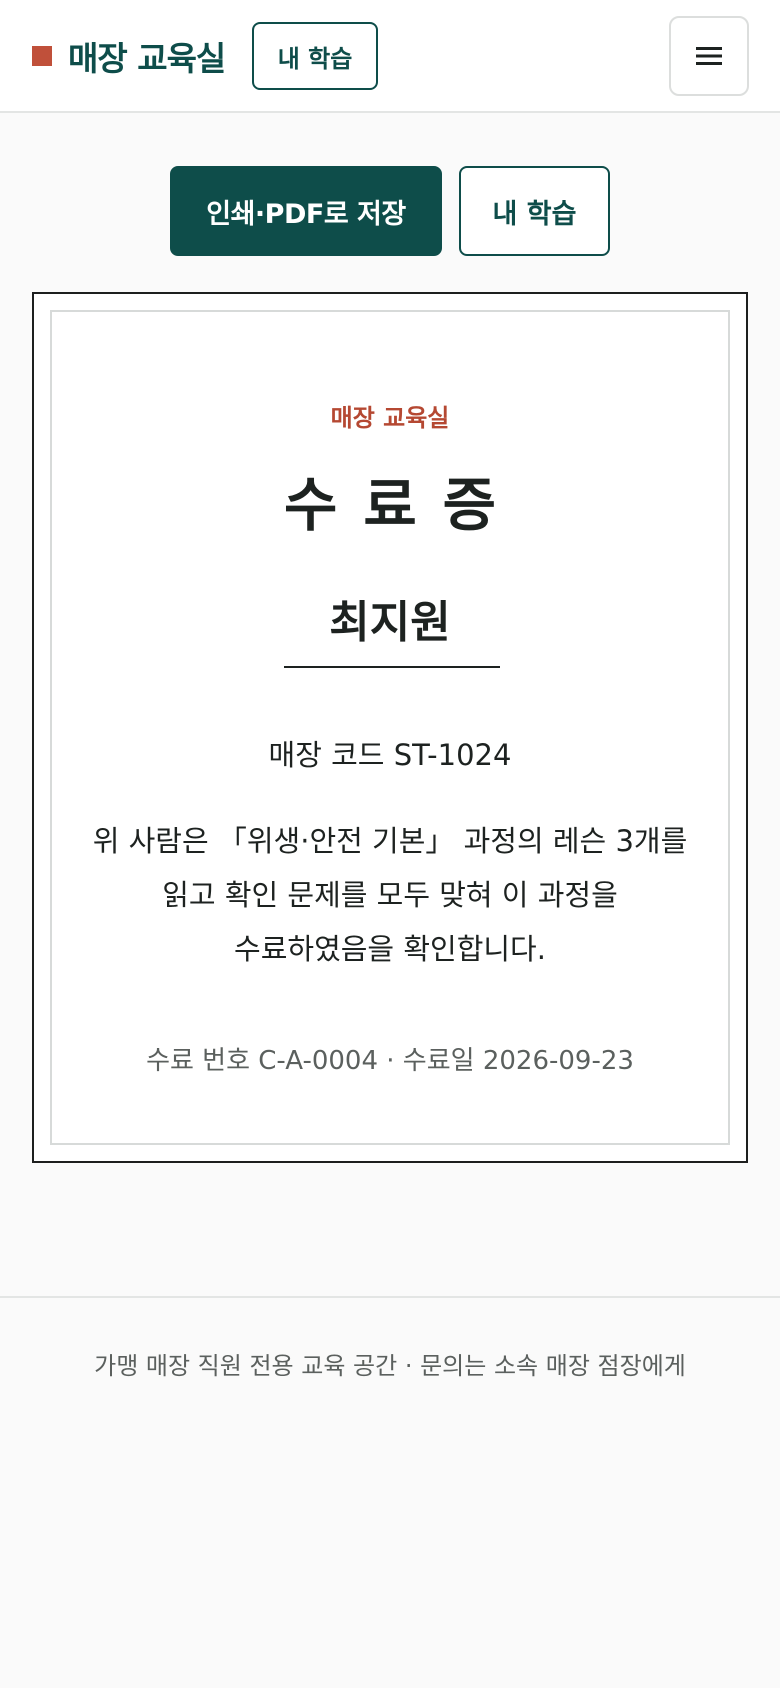 This screenshot has height=1688, width=780. I want to click on header-my-learning-button: 내 학습, so click(315, 56).